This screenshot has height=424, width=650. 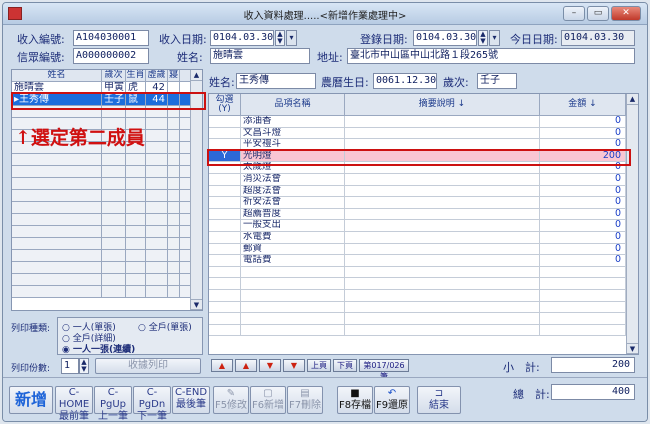 What do you see at coordinates (598, 13) in the screenshot?
I see `maximize-button: ▭` at bounding box center [598, 13].